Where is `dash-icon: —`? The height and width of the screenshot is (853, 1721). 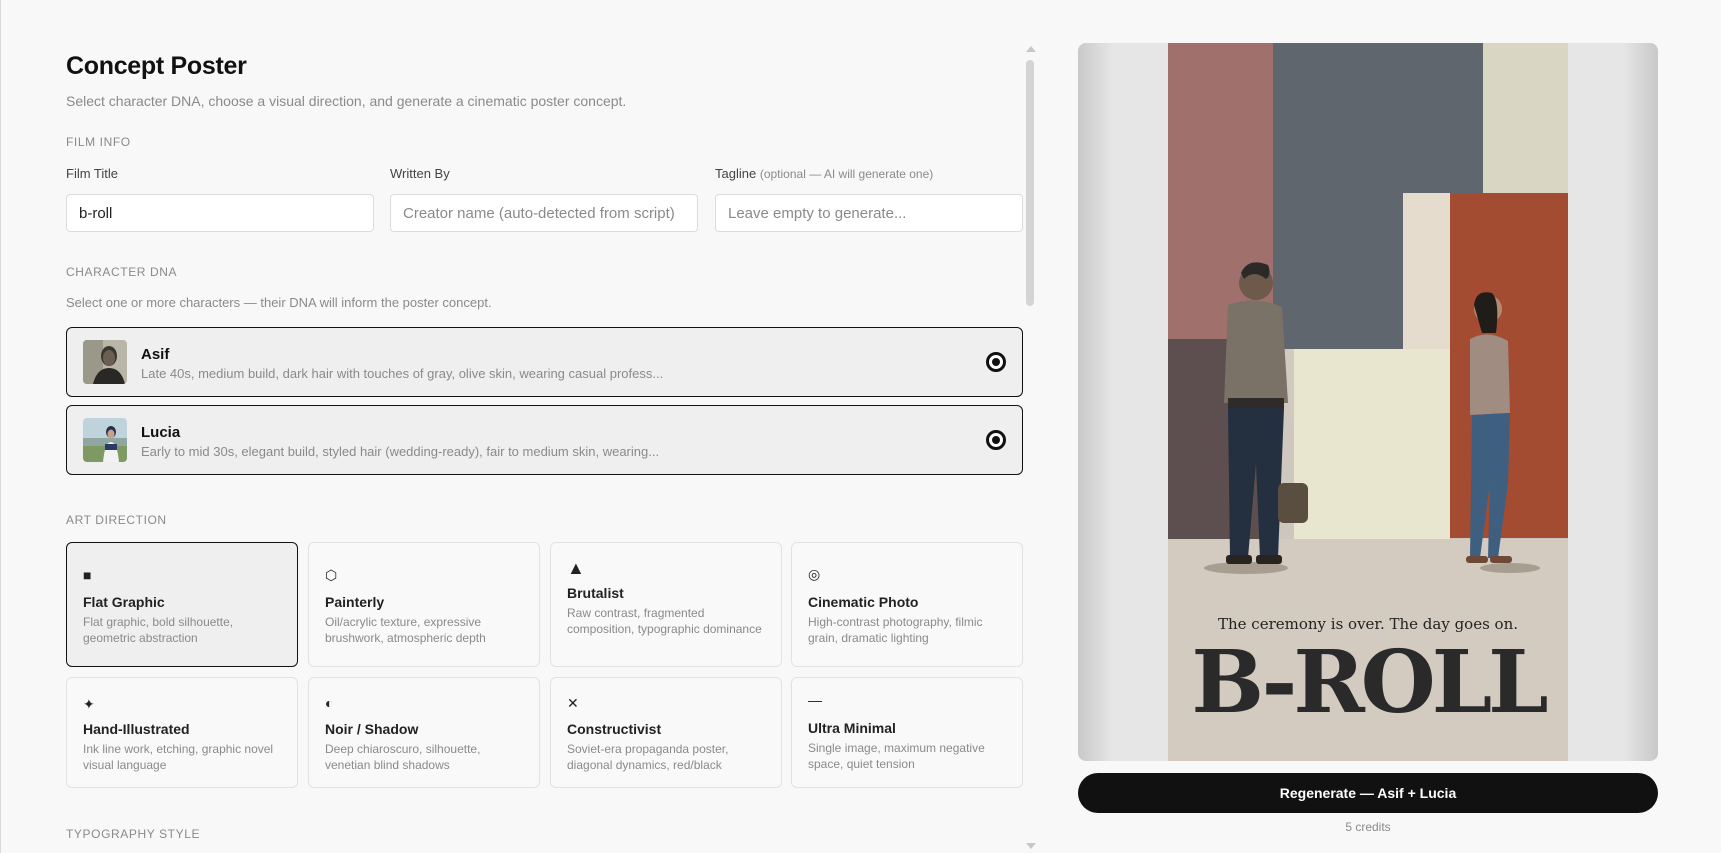
dash-icon: — is located at coordinates (815, 700).